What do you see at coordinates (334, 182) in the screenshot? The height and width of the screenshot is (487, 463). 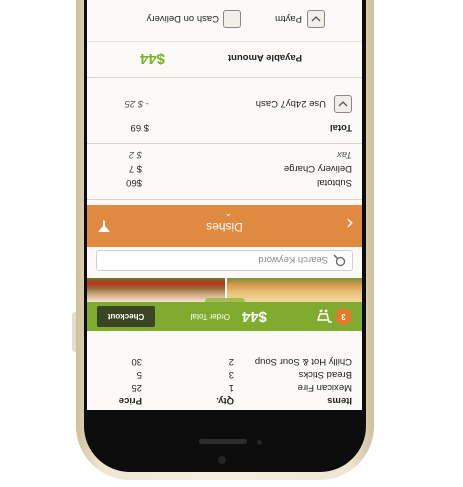 I see `subtotal-label: Subtotal` at bounding box center [334, 182].